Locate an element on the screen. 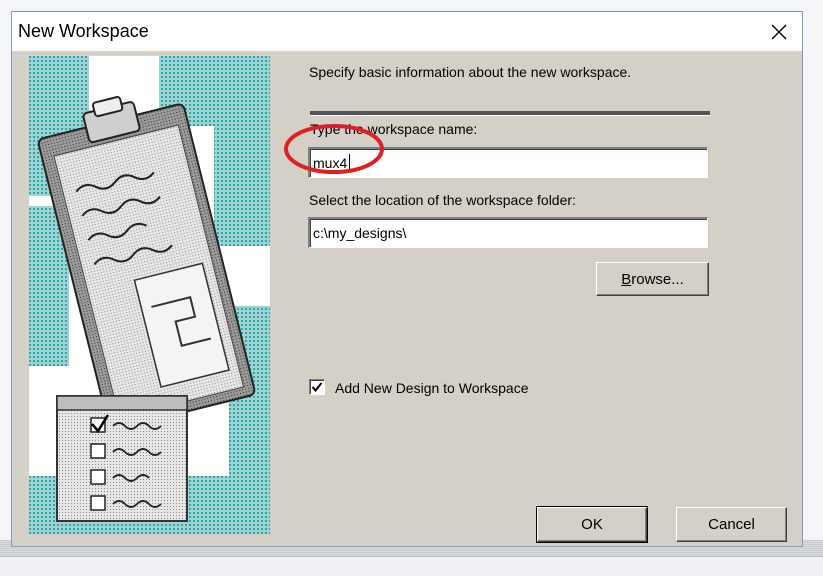 This screenshot has height=576, width=823. add-design-checkbox is located at coordinates (317, 387).